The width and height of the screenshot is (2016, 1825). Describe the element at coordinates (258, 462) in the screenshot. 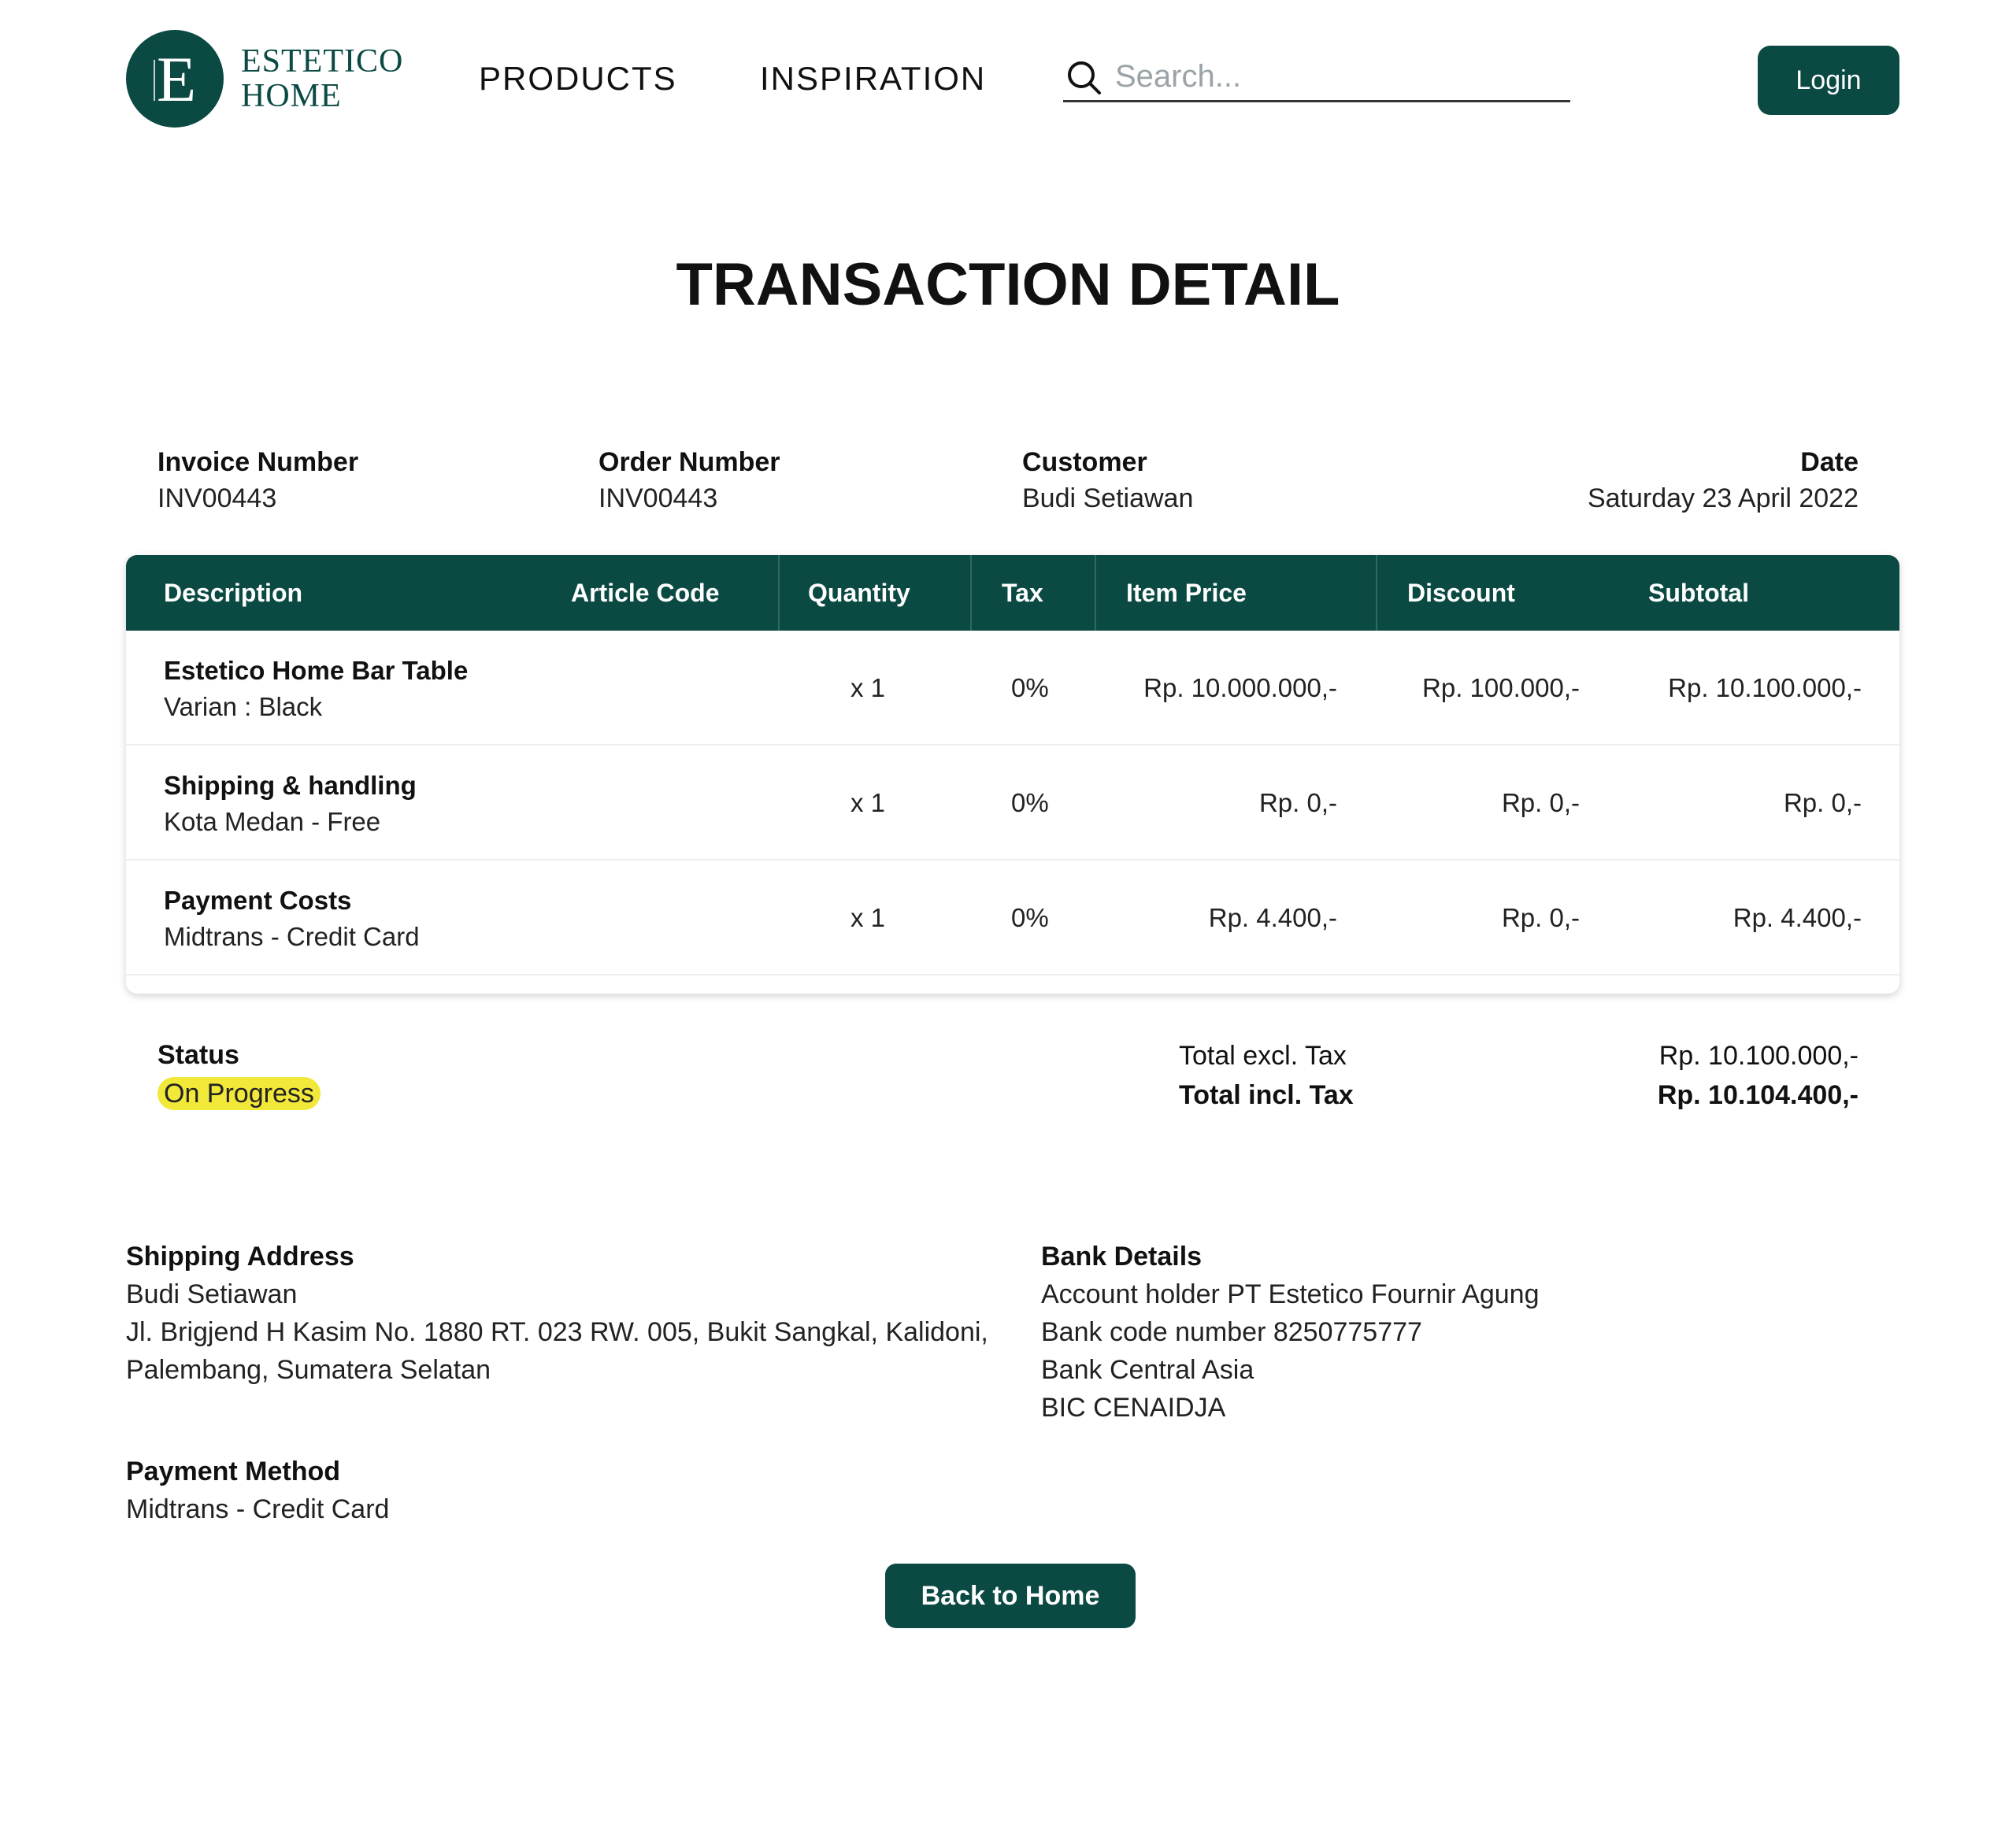

I see `invoice-number-label: Invoice Number` at that location.